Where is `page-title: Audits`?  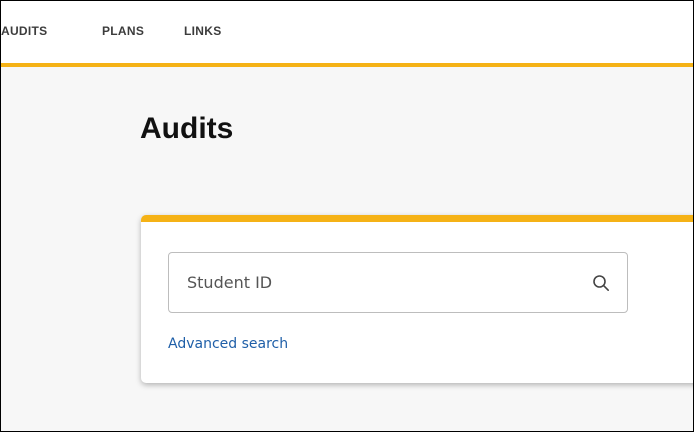 page-title: Audits is located at coordinates (187, 128).